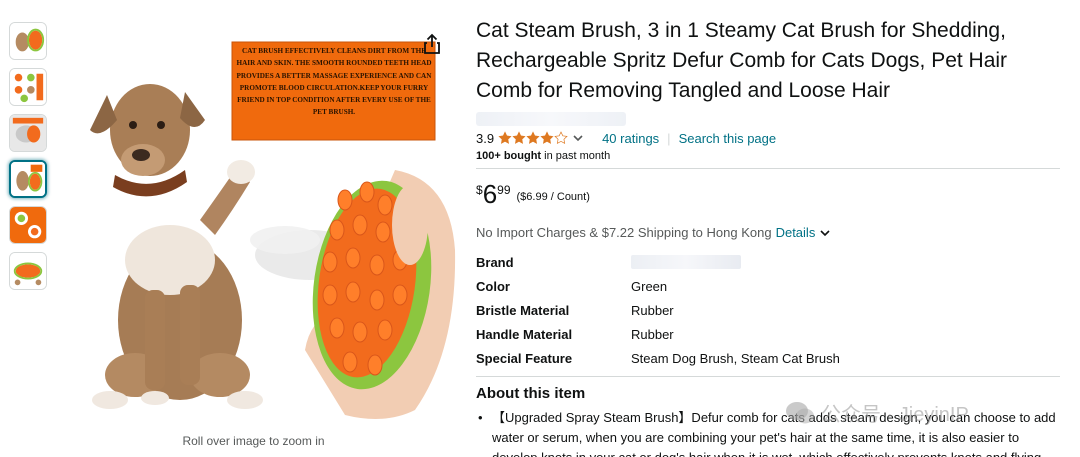 This screenshot has height=457, width=1080. What do you see at coordinates (768, 156) in the screenshot?
I see `bought-info: 100+ bought in past month` at bounding box center [768, 156].